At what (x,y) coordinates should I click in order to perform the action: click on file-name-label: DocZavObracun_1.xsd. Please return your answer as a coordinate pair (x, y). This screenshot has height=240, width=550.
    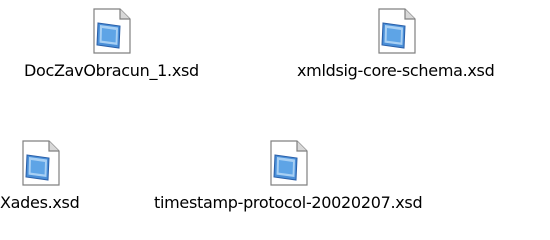
    Looking at the image, I should click on (111, 70).